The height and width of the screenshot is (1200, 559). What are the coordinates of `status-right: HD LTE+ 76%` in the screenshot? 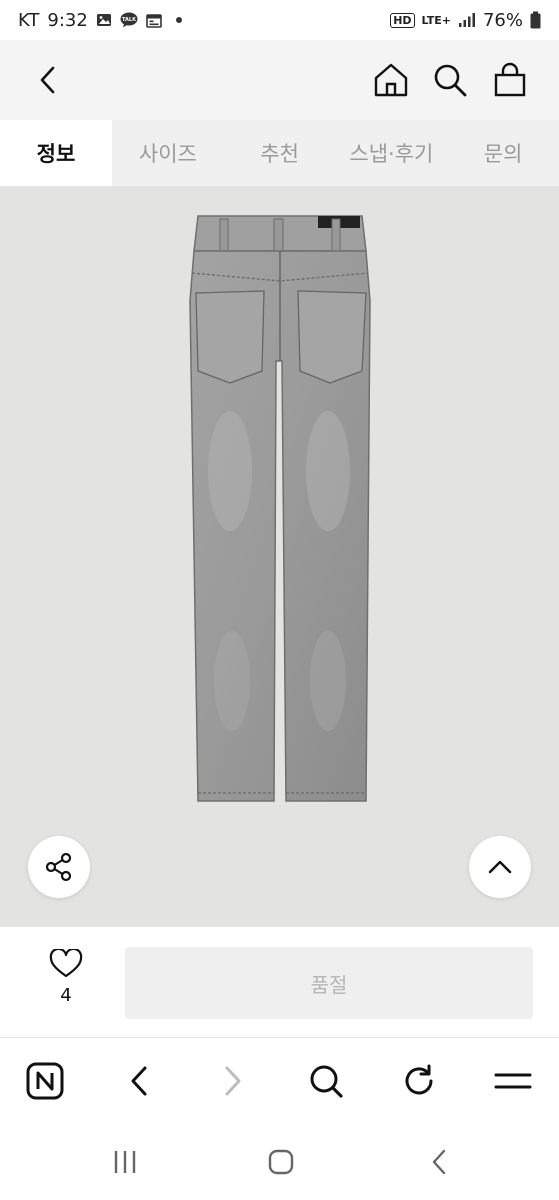 It's located at (465, 20).